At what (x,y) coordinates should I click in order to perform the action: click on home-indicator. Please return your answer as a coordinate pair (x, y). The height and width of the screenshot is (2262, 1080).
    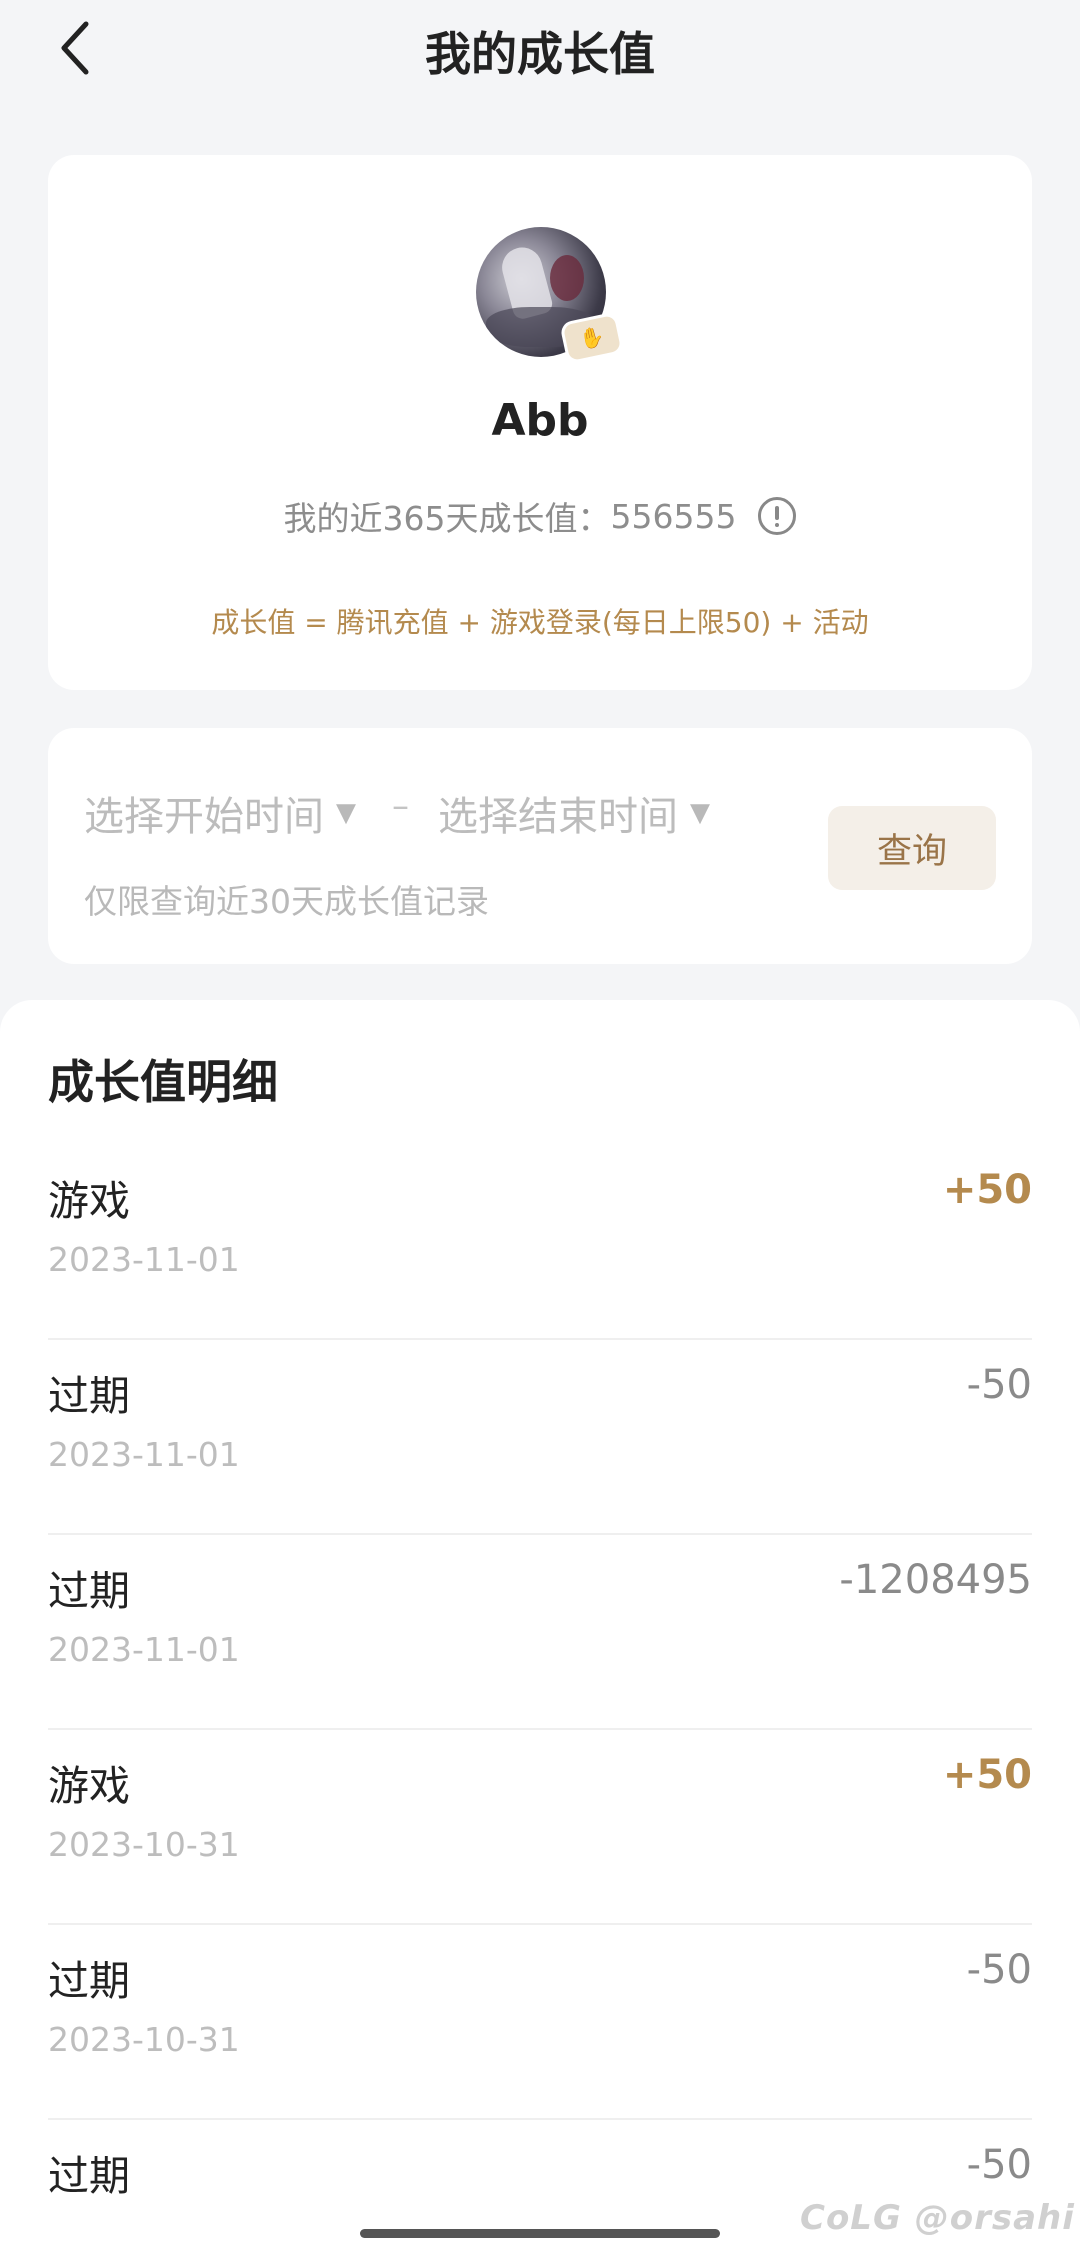
    Looking at the image, I should click on (540, 2233).